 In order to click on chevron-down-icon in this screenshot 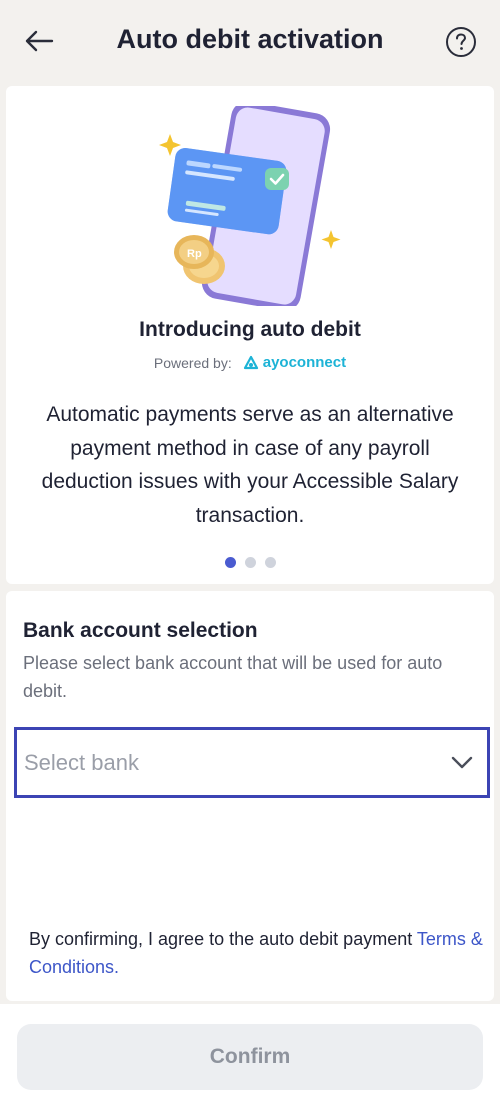, I will do `click(462, 762)`.